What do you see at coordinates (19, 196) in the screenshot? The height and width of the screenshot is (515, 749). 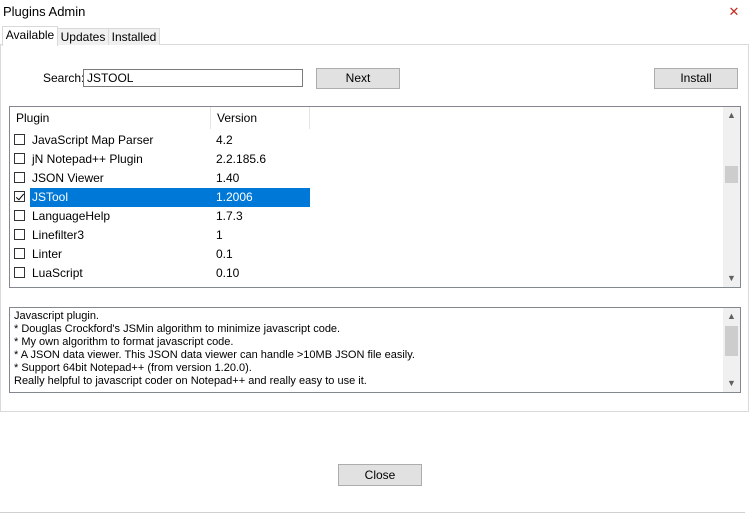 I see `plugin-checkbox-checked` at bounding box center [19, 196].